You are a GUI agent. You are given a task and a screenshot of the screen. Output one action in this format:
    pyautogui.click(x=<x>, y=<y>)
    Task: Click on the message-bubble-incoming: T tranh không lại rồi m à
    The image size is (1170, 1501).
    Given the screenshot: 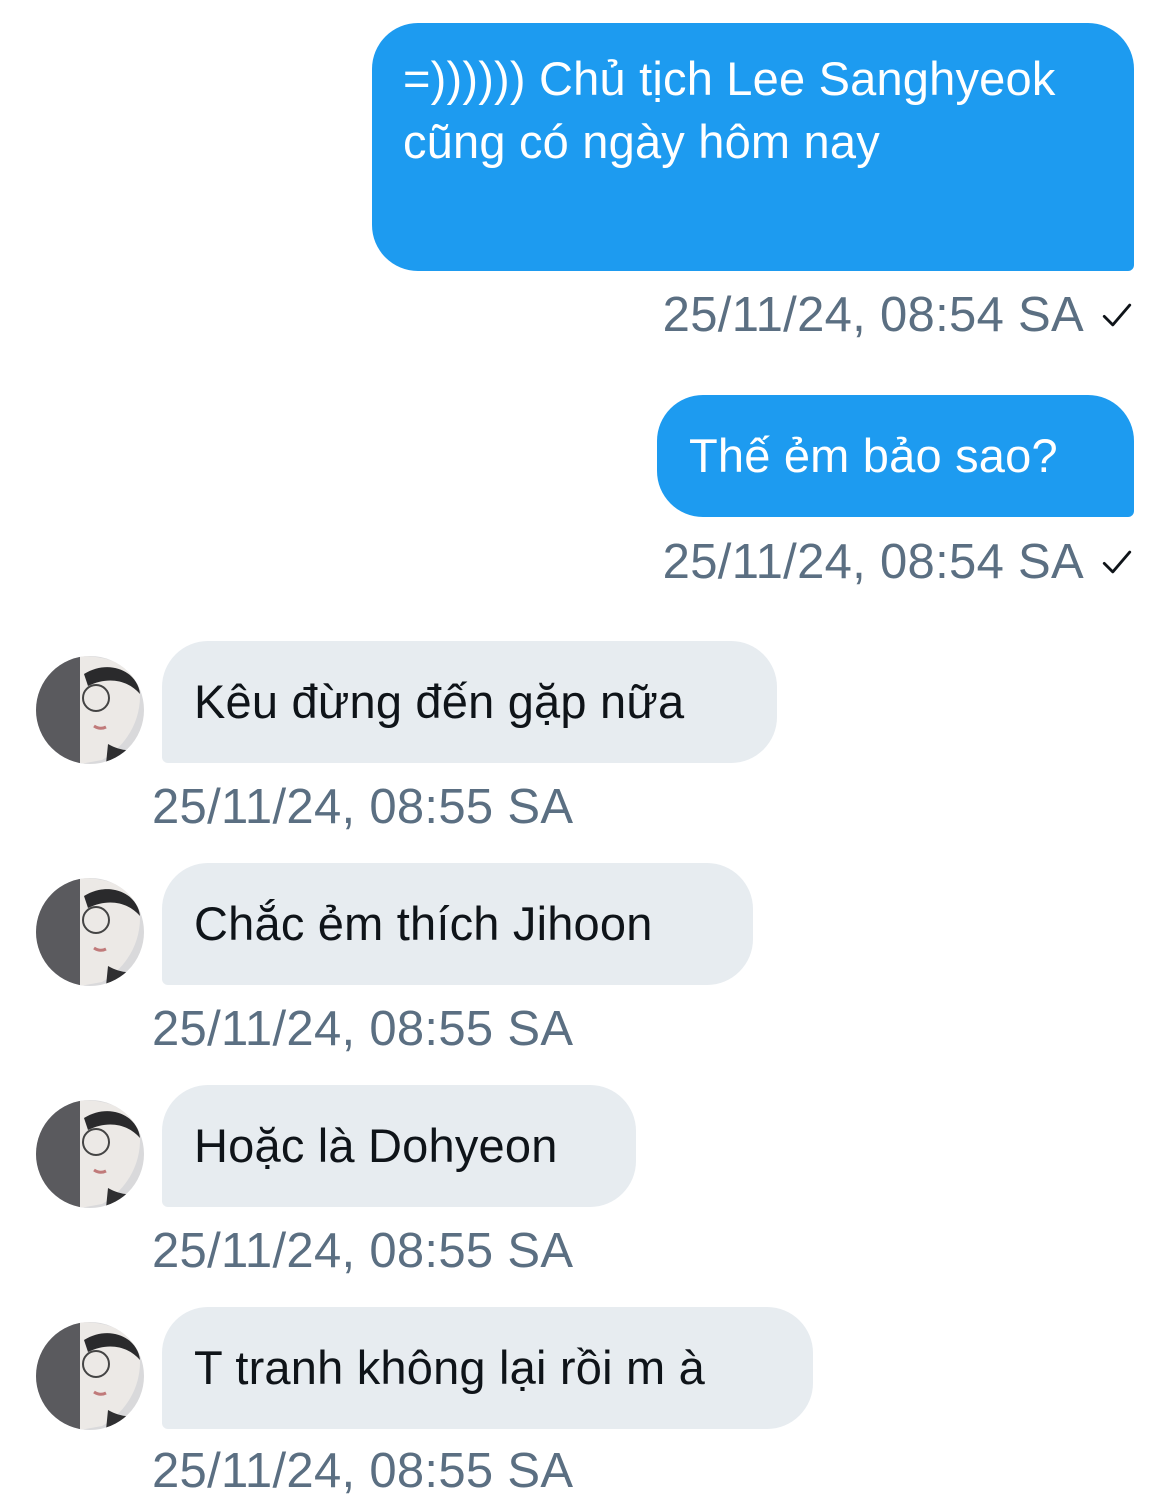 What is the action you would take?
    pyautogui.click(x=487, y=1368)
    